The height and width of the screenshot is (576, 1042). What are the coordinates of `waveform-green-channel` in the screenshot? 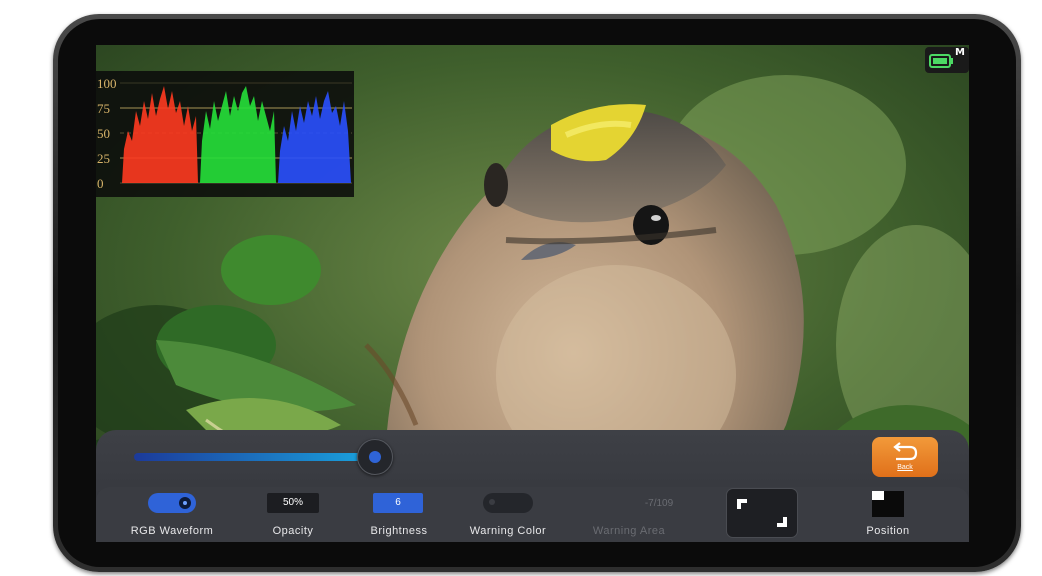 It's located at (238, 134).